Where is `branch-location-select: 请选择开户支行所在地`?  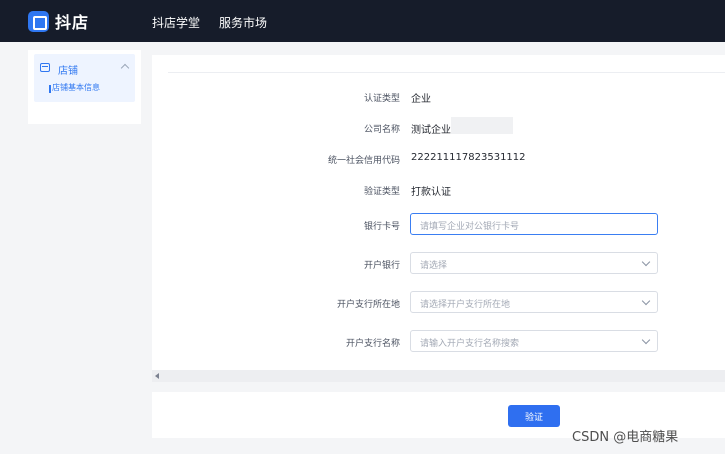
branch-location-select: 请选择开户支行所在地 is located at coordinates (534, 302).